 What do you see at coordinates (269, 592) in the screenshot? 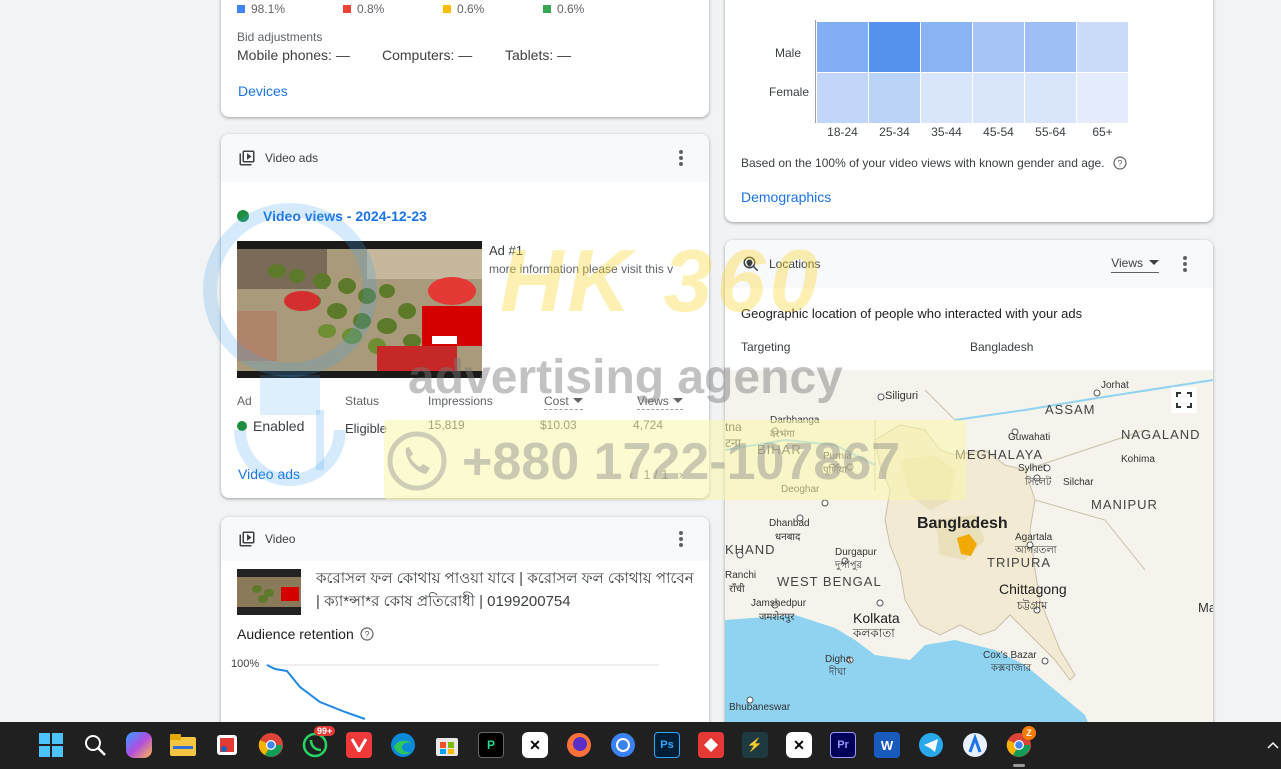
I see `video-thumbnail` at bounding box center [269, 592].